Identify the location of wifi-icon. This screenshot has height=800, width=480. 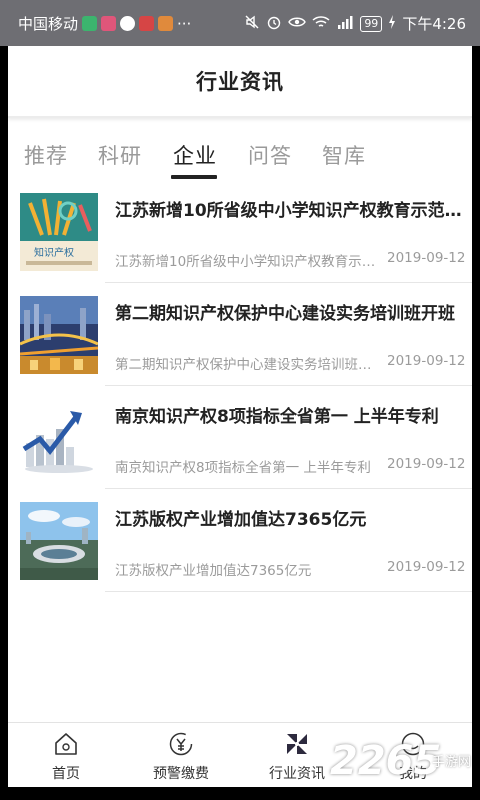
(321, 24).